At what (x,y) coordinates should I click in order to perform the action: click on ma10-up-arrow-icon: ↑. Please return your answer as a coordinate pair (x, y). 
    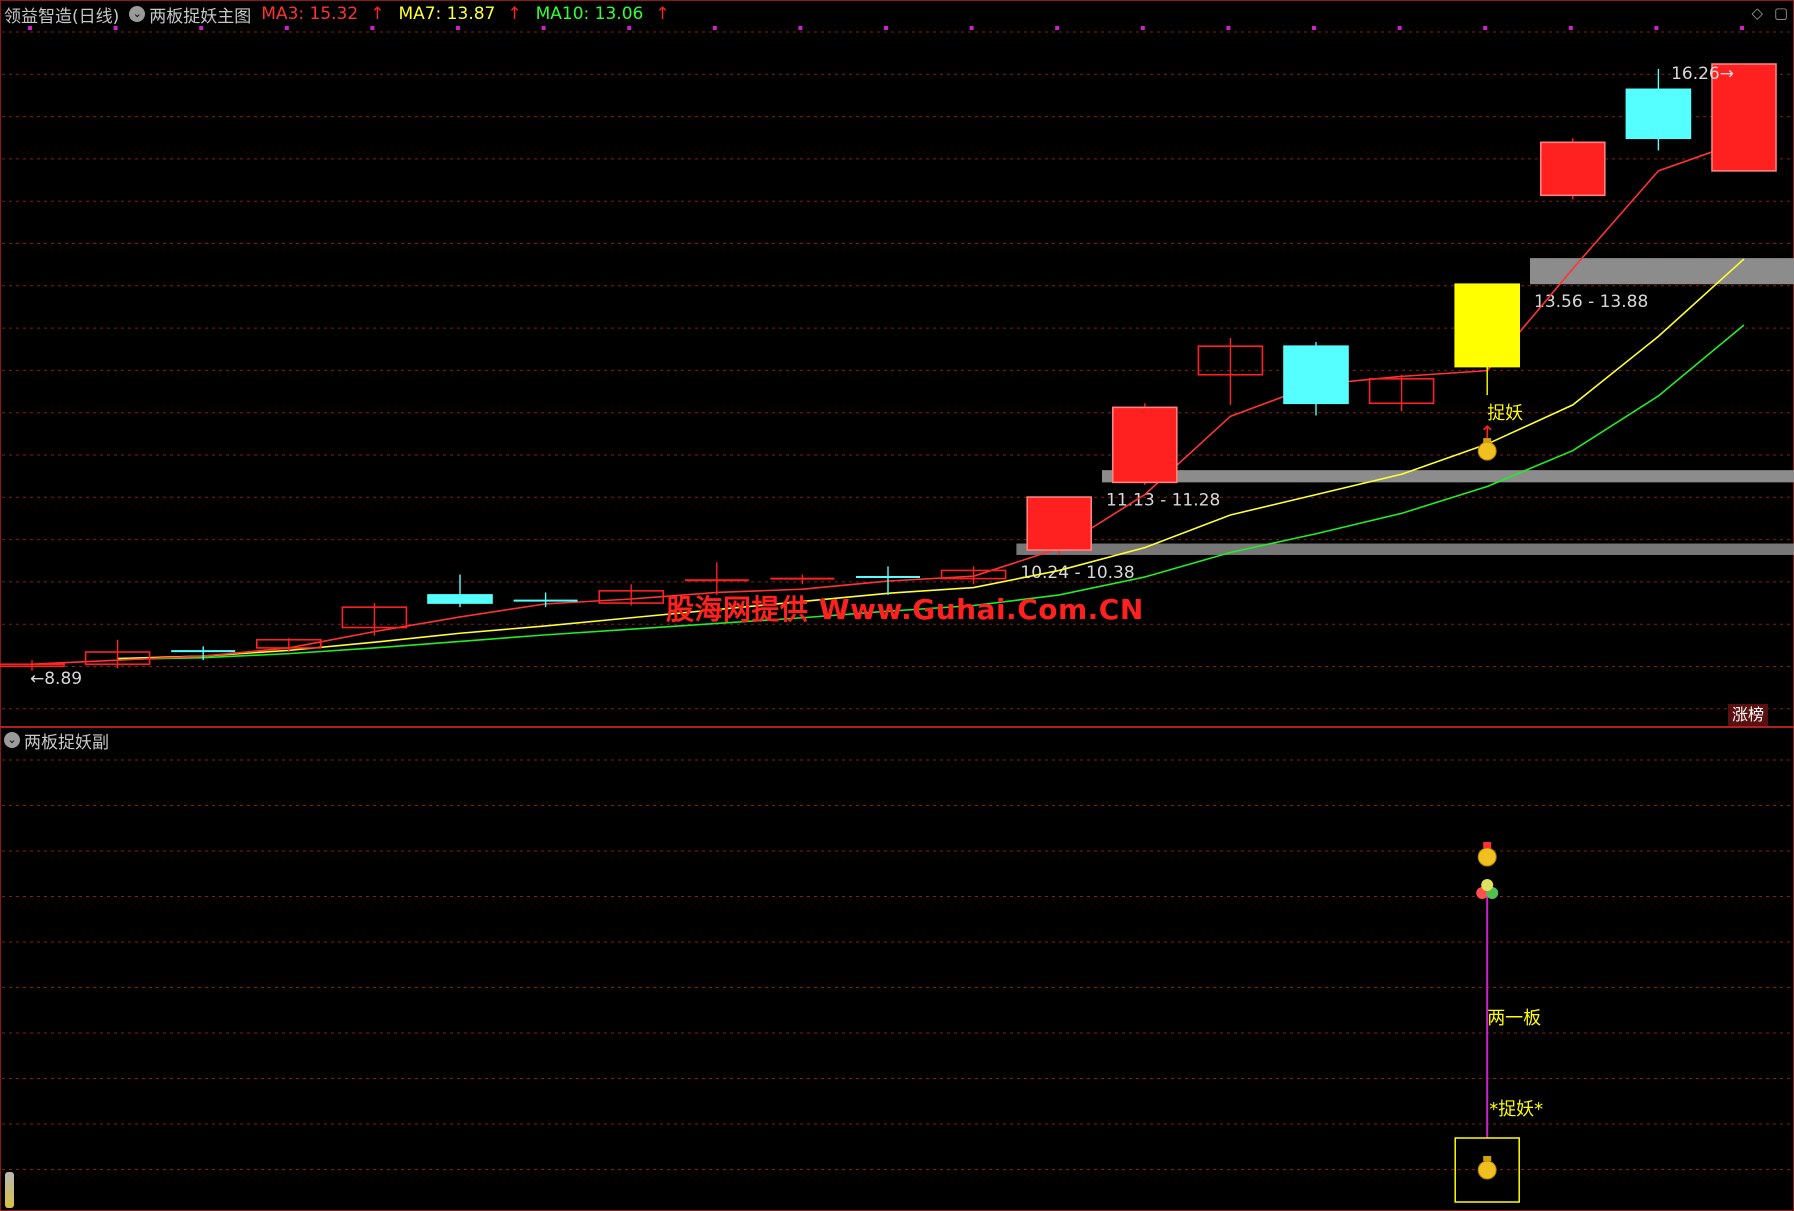
    Looking at the image, I should click on (662, 14).